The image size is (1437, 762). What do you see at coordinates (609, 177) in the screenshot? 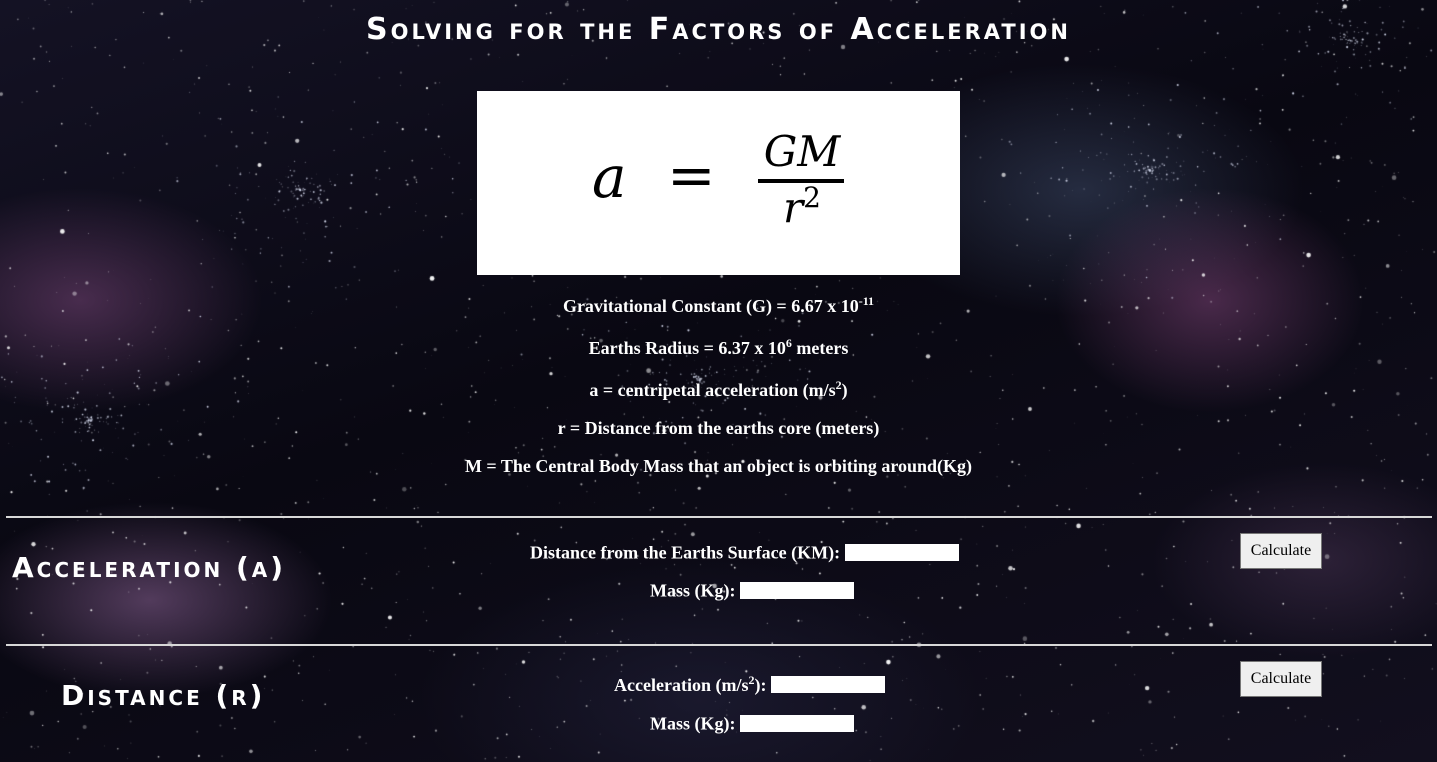
I see `formula-lhs: a` at bounding box center [609, 177].